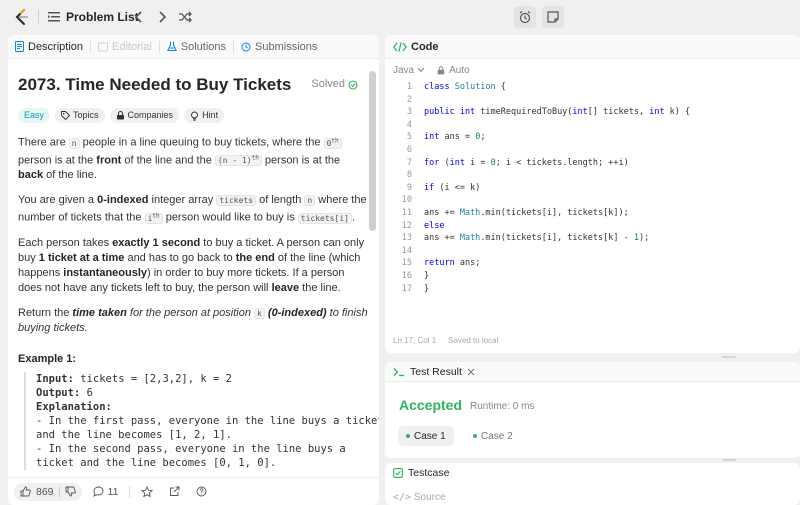 The image size is (800, 505). What do you see at coordinates (210, 115) in the screenshot?
I see `tag-label: Hint` at bounding box center [210, 115].